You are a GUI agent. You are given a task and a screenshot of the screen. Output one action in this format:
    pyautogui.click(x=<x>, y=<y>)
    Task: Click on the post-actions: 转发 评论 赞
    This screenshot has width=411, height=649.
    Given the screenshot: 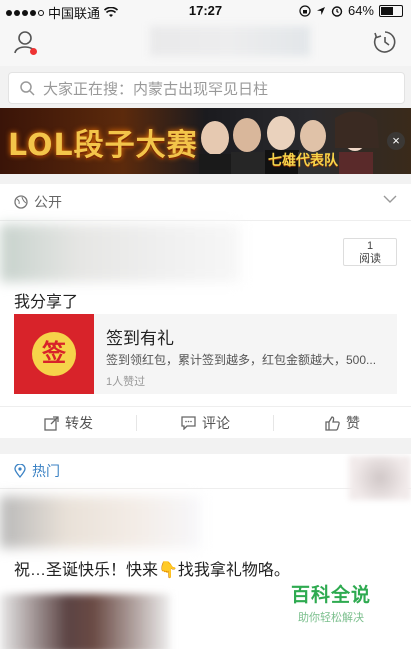 What is the action you would take?
    pyautogui.click(x=205, y=422)
    